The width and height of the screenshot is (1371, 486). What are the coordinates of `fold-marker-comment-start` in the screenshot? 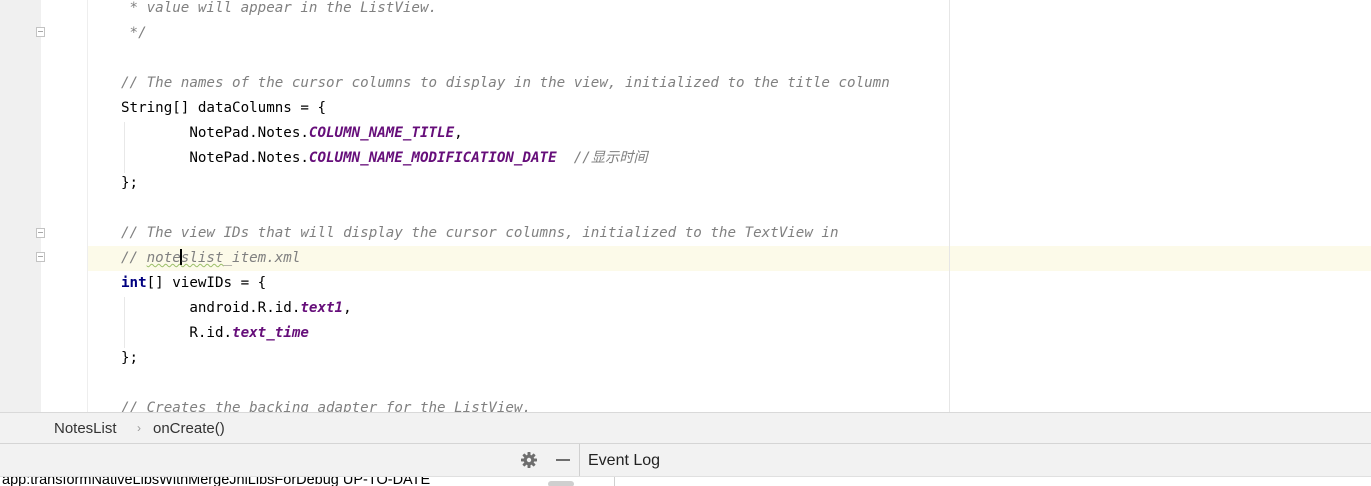 It's located at (40, 233).